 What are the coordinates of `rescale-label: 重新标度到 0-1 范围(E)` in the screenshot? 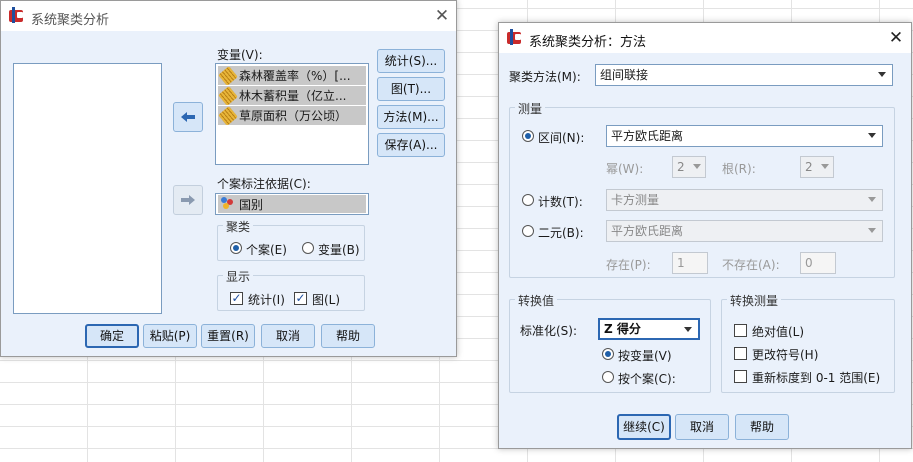 It's located at (816, 378).